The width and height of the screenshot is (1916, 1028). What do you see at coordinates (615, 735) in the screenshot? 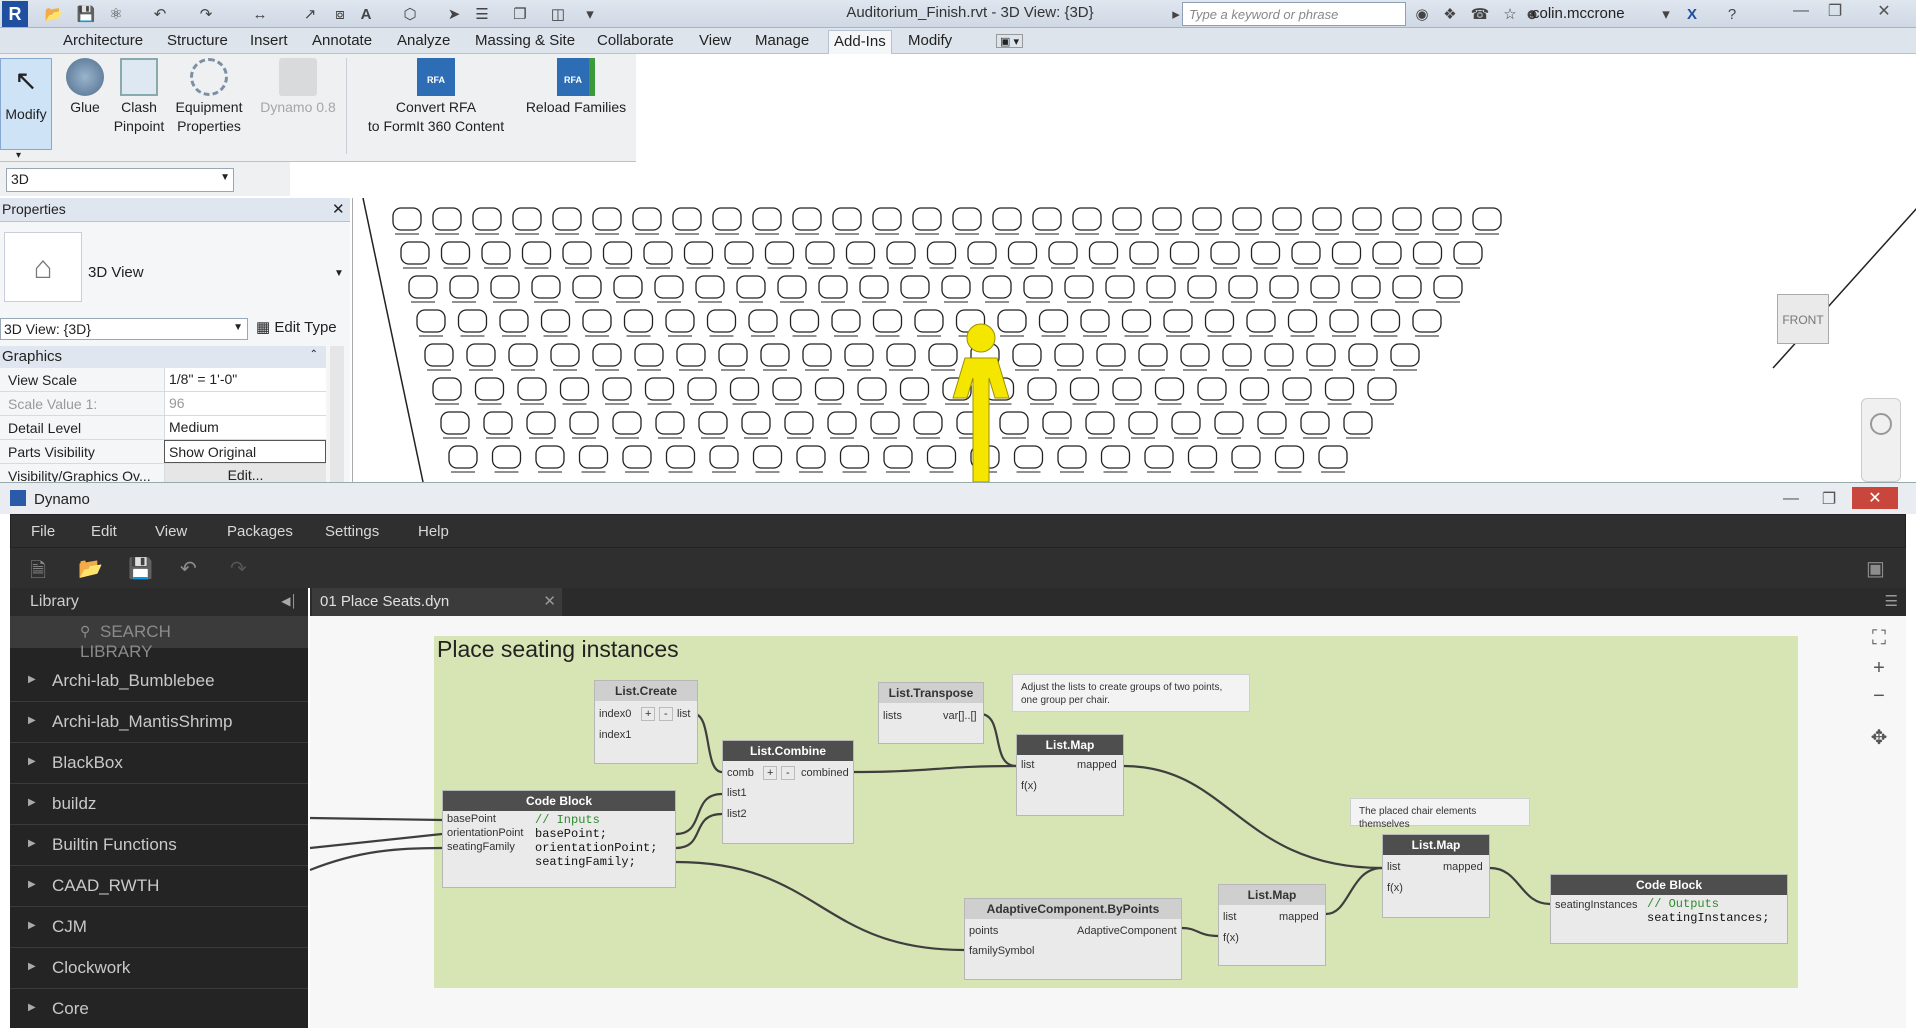
I see `input-port: index1` at bounding box center [615, 735].